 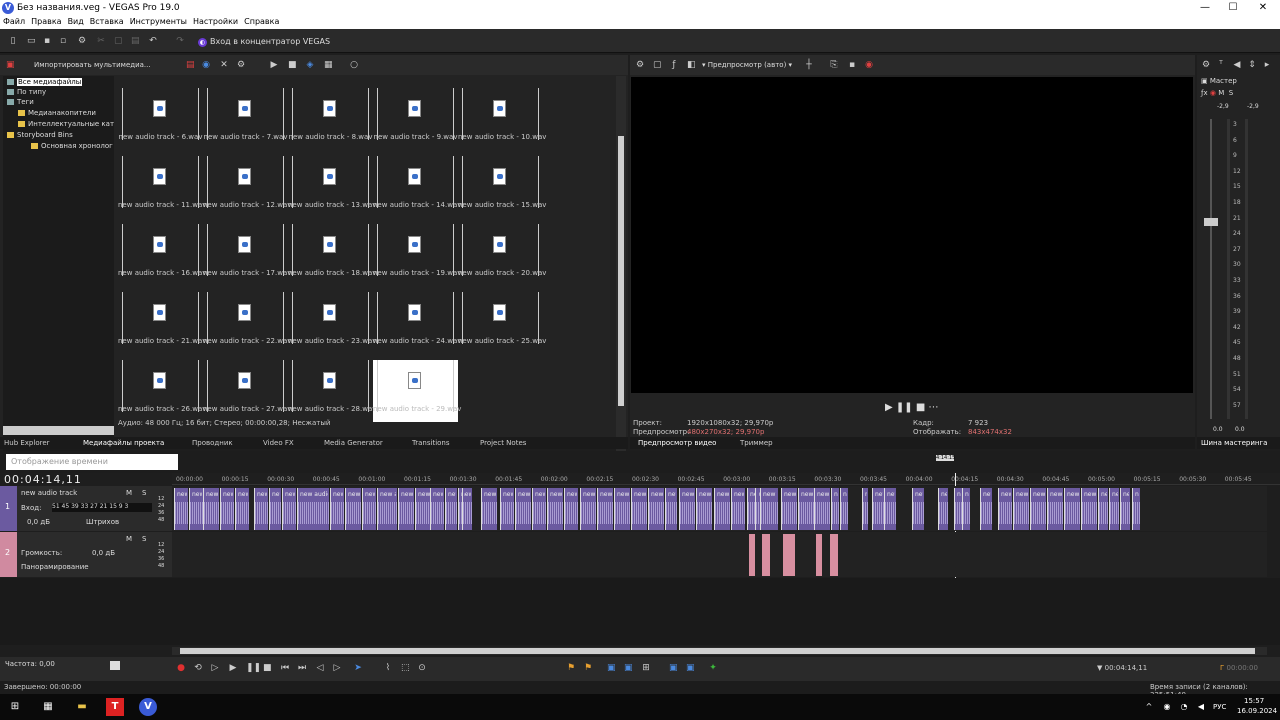 I want to click on media-thumbnail: new audio track - 13.wav, so click(x=332, y=187).